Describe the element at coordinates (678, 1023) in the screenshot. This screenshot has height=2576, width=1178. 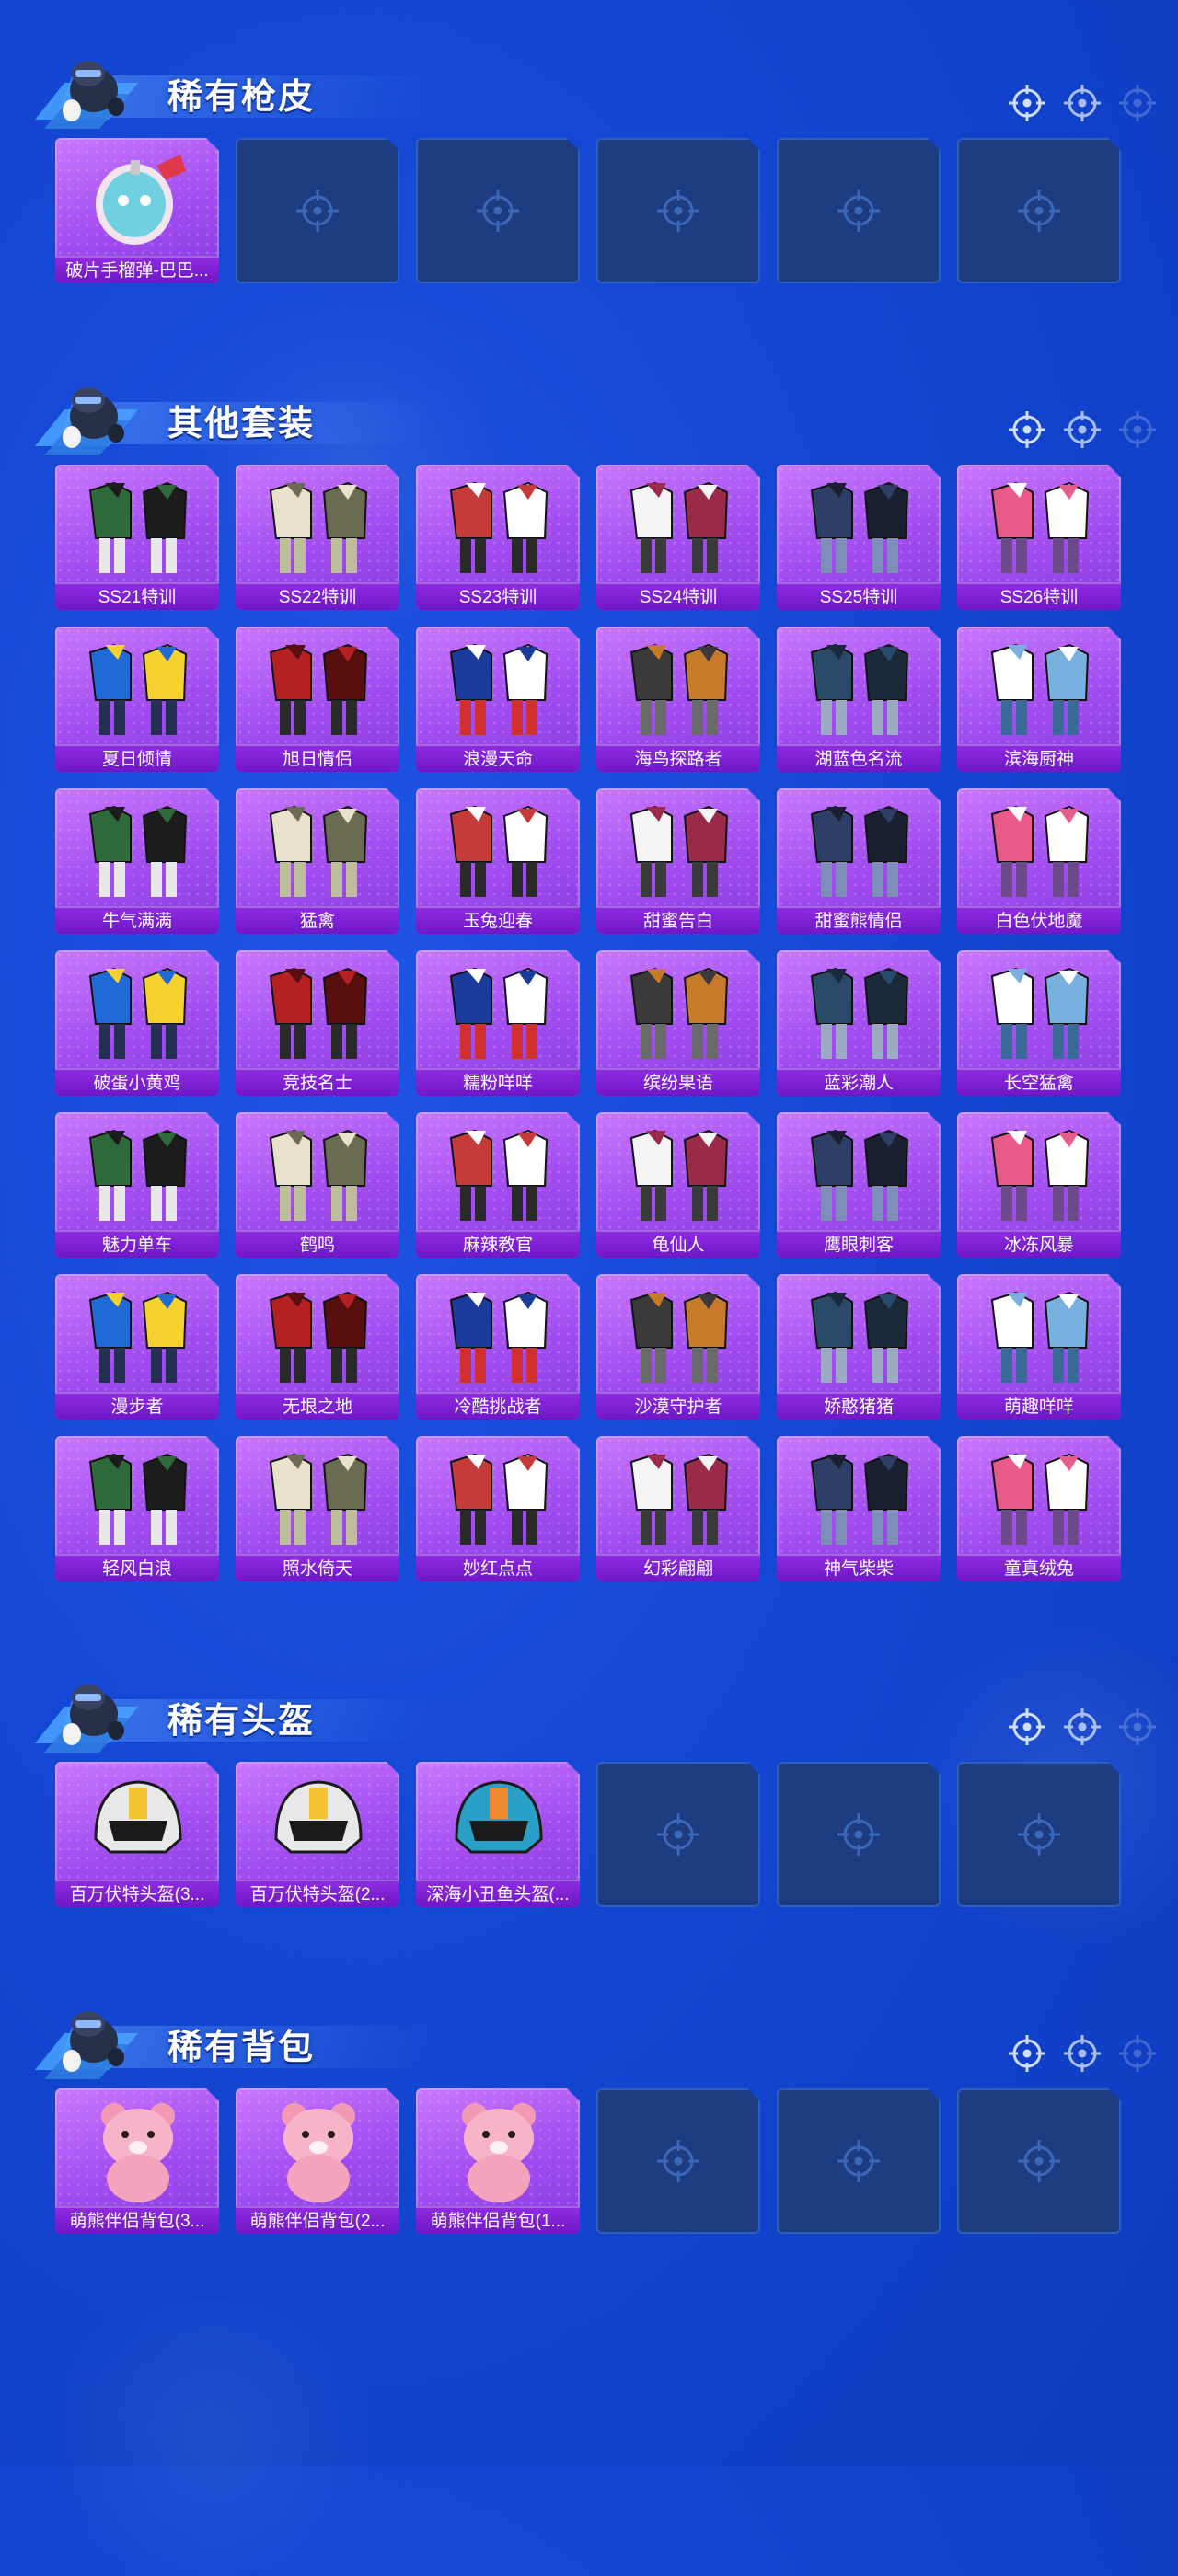
I see `item-card: 缤纷果语` at that location.